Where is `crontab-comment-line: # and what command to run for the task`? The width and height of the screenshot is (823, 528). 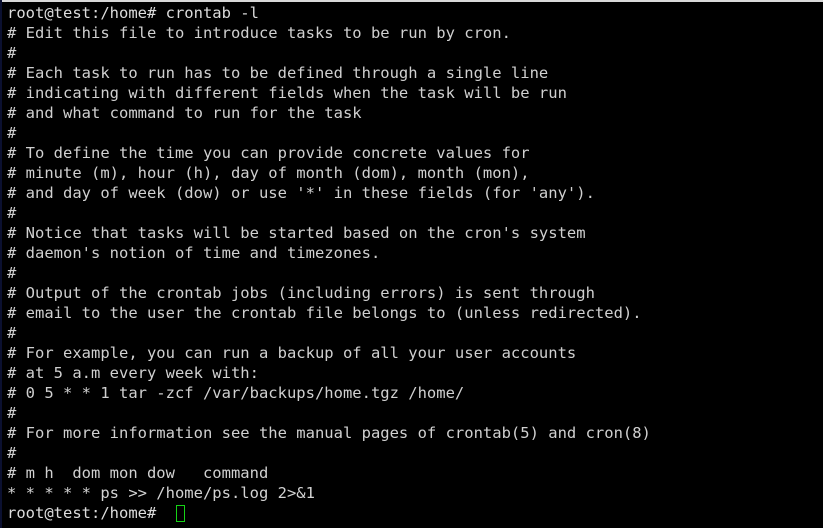
crontab-comment-line: # and what command to run for the task is located at coordinates (184, 113).